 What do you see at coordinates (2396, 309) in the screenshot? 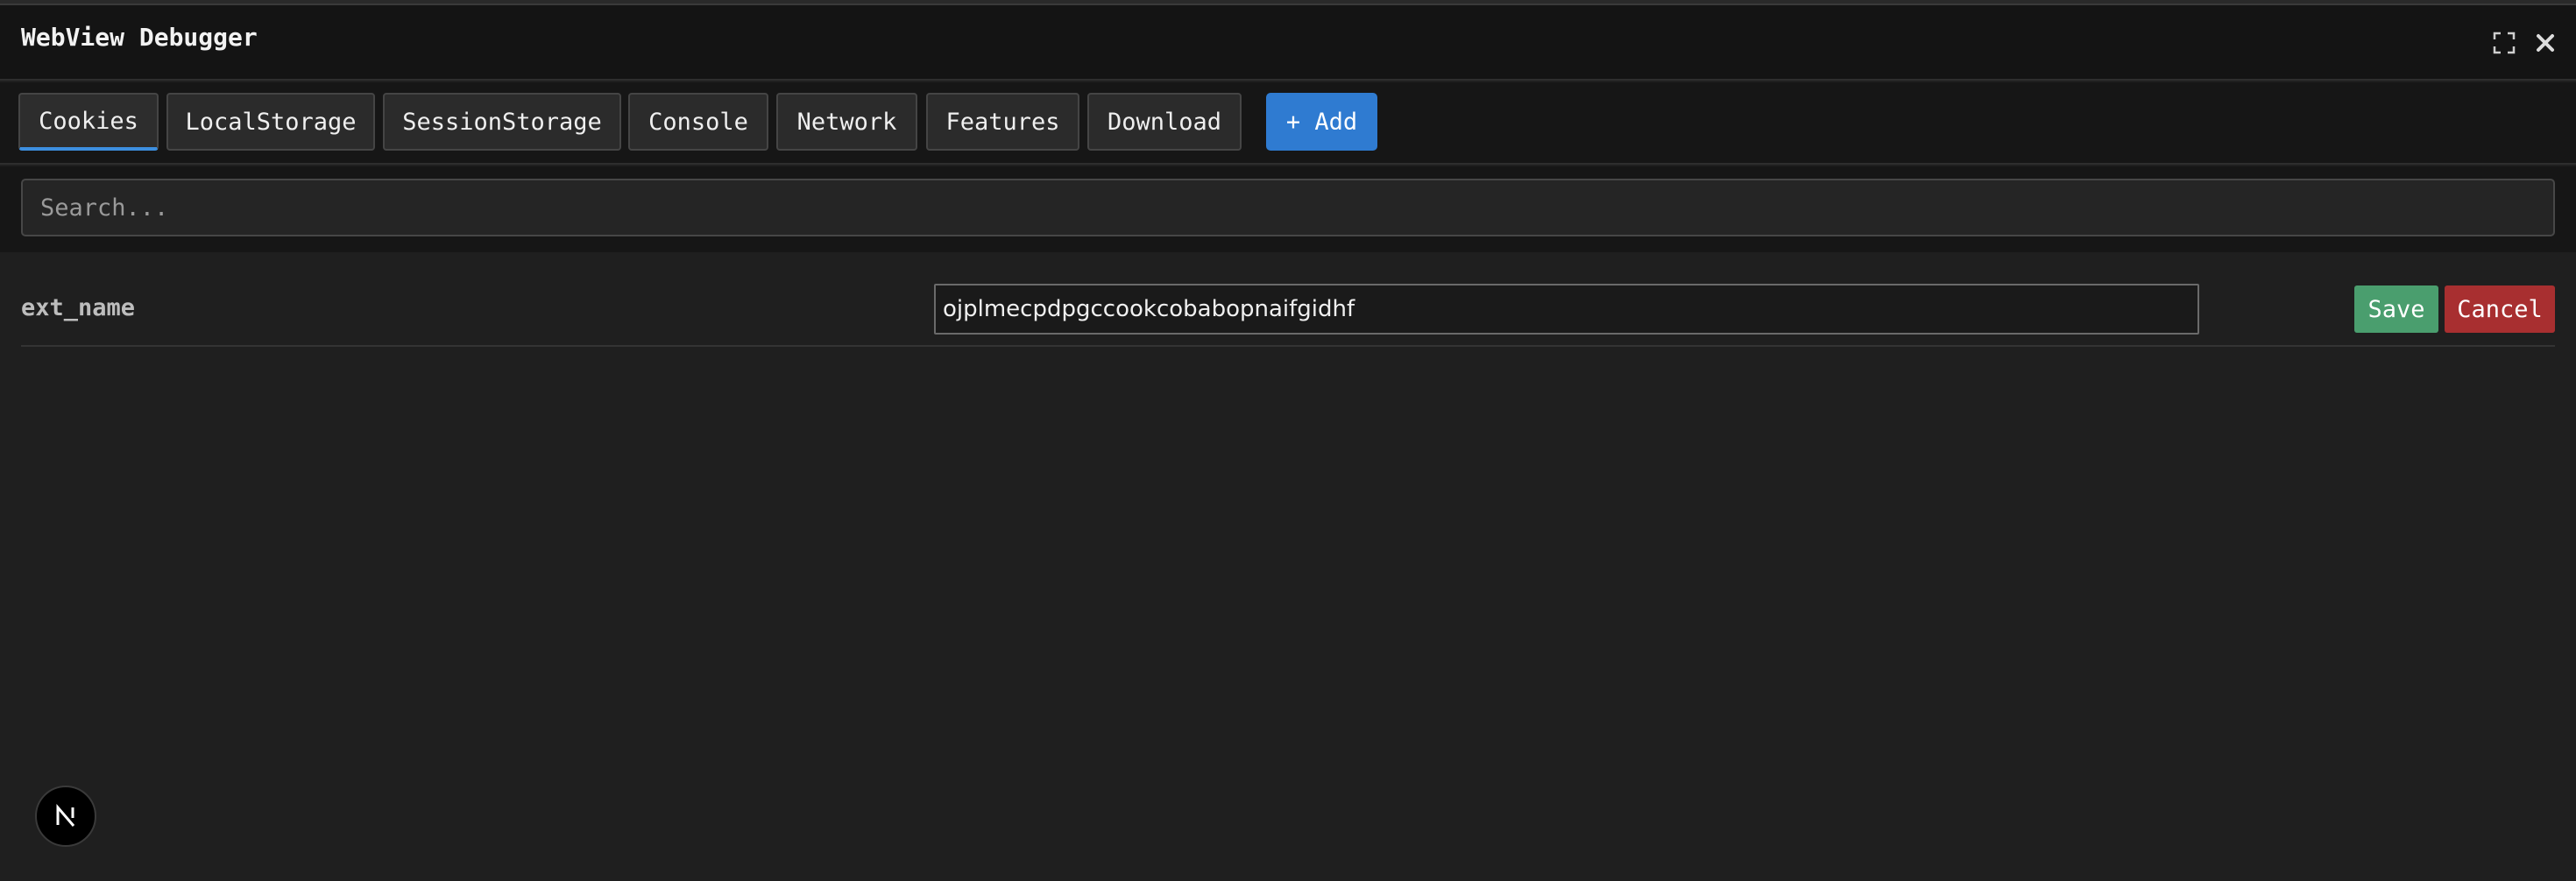
I see `save-button: Save` at bounding box center [2396, 309].